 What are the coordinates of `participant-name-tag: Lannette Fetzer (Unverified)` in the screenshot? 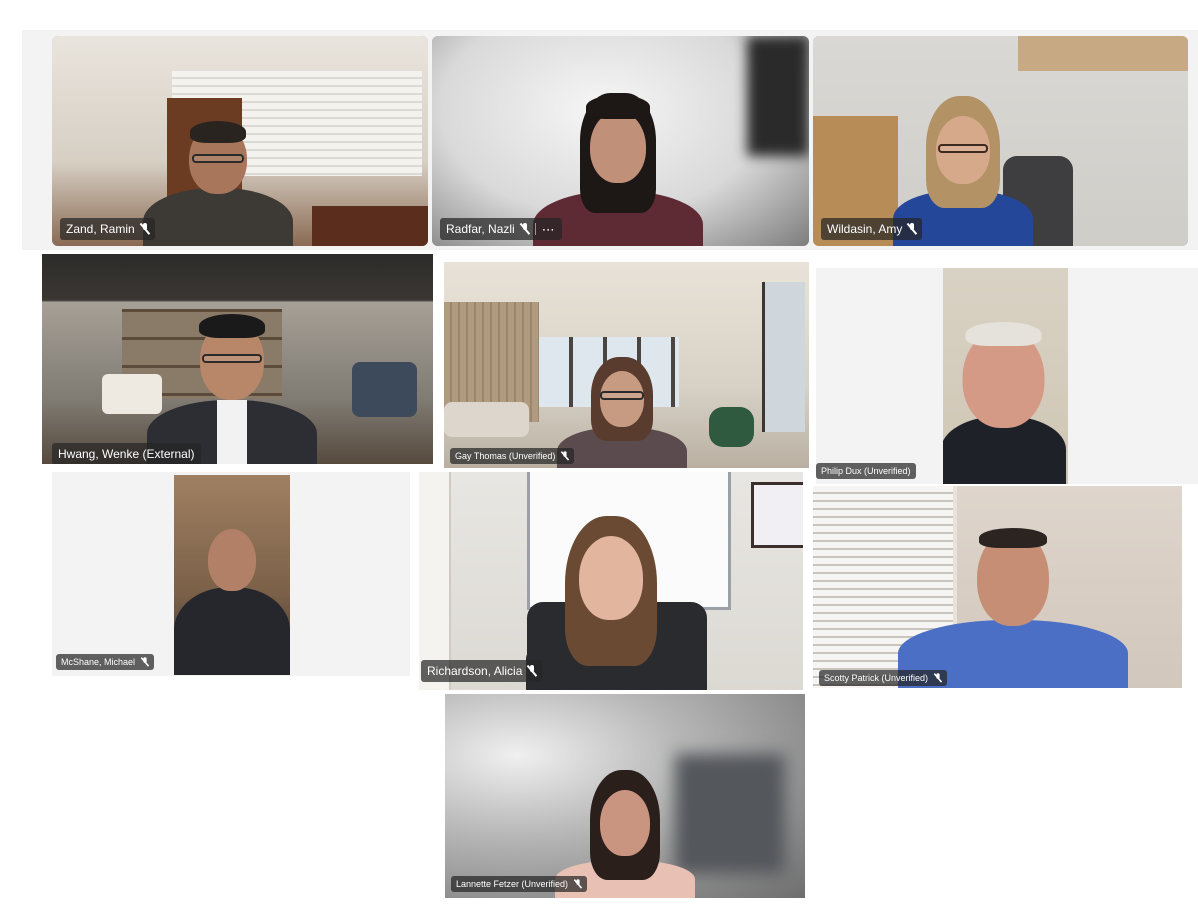 It's located at (519, 884).